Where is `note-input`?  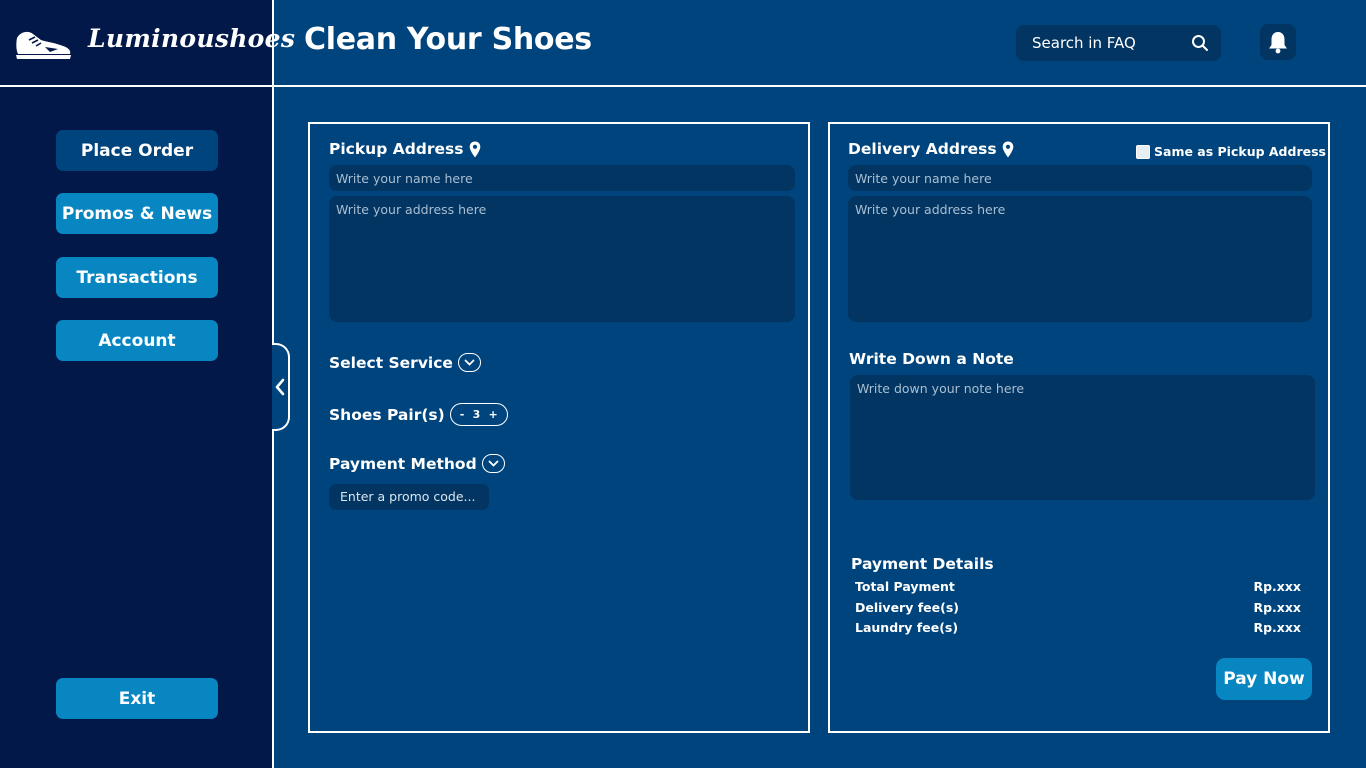
note-input is located at coordinates (1082, 437).